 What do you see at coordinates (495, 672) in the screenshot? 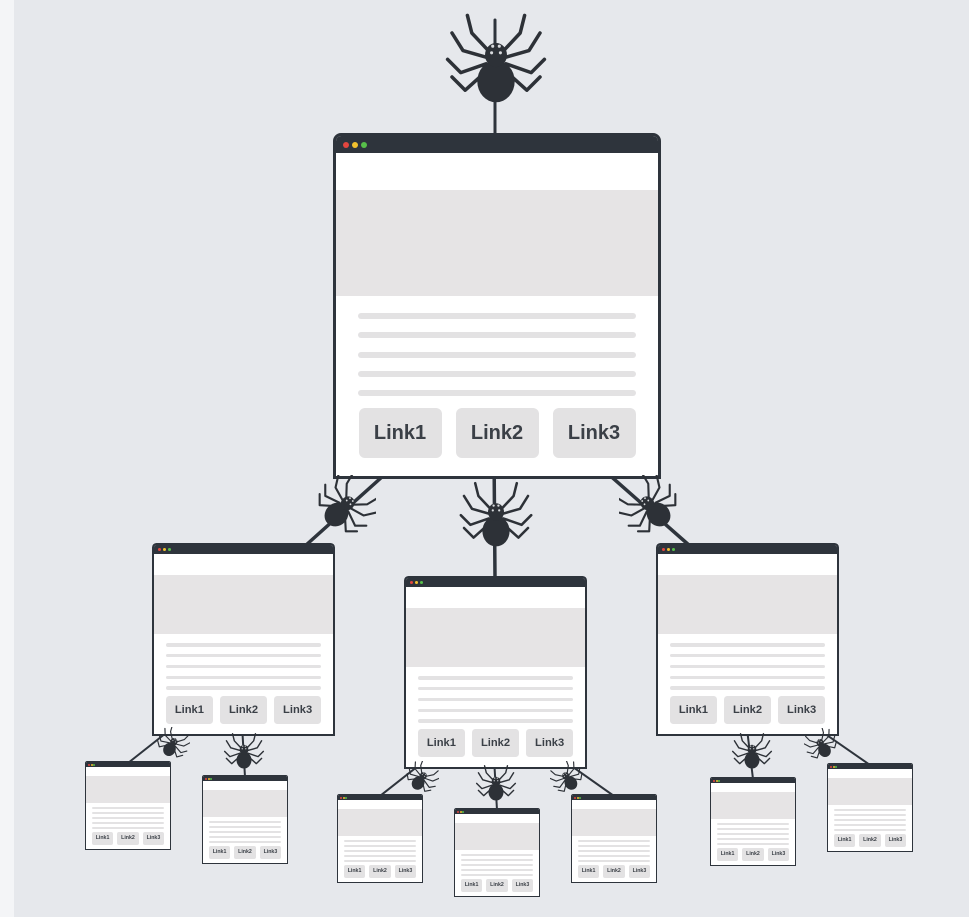
I see `subpage-window-2: Link1 Link2 Link3` at bounding box center [495, 672].